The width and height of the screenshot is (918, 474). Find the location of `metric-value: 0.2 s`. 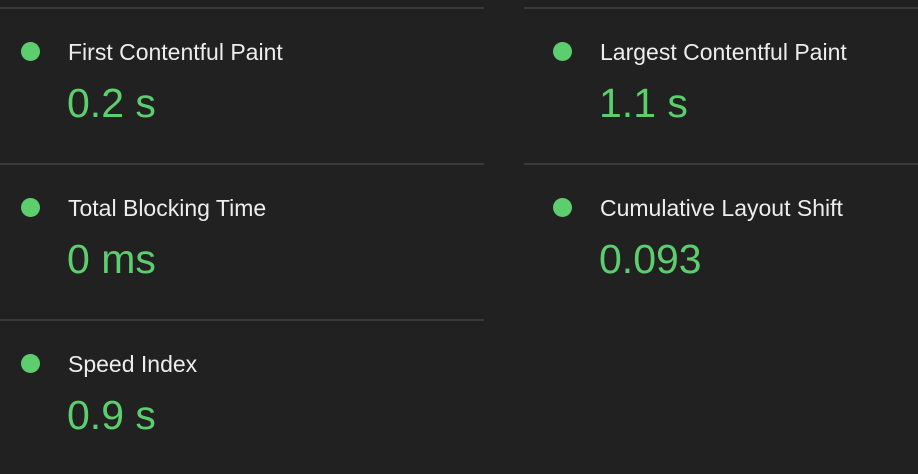

metric-value: 0.2 s is located at coordinates (111, 103).